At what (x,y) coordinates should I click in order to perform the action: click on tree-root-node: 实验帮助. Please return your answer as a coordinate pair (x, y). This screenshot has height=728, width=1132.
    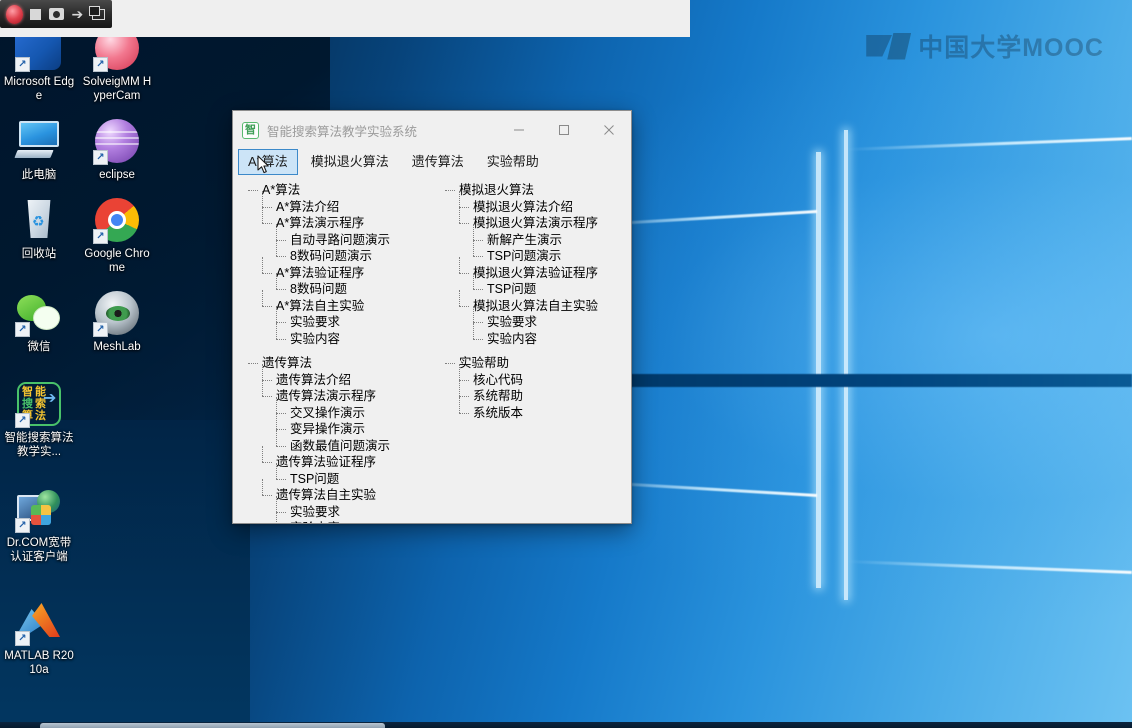
    Looking at the image, I should click on (484, 363).